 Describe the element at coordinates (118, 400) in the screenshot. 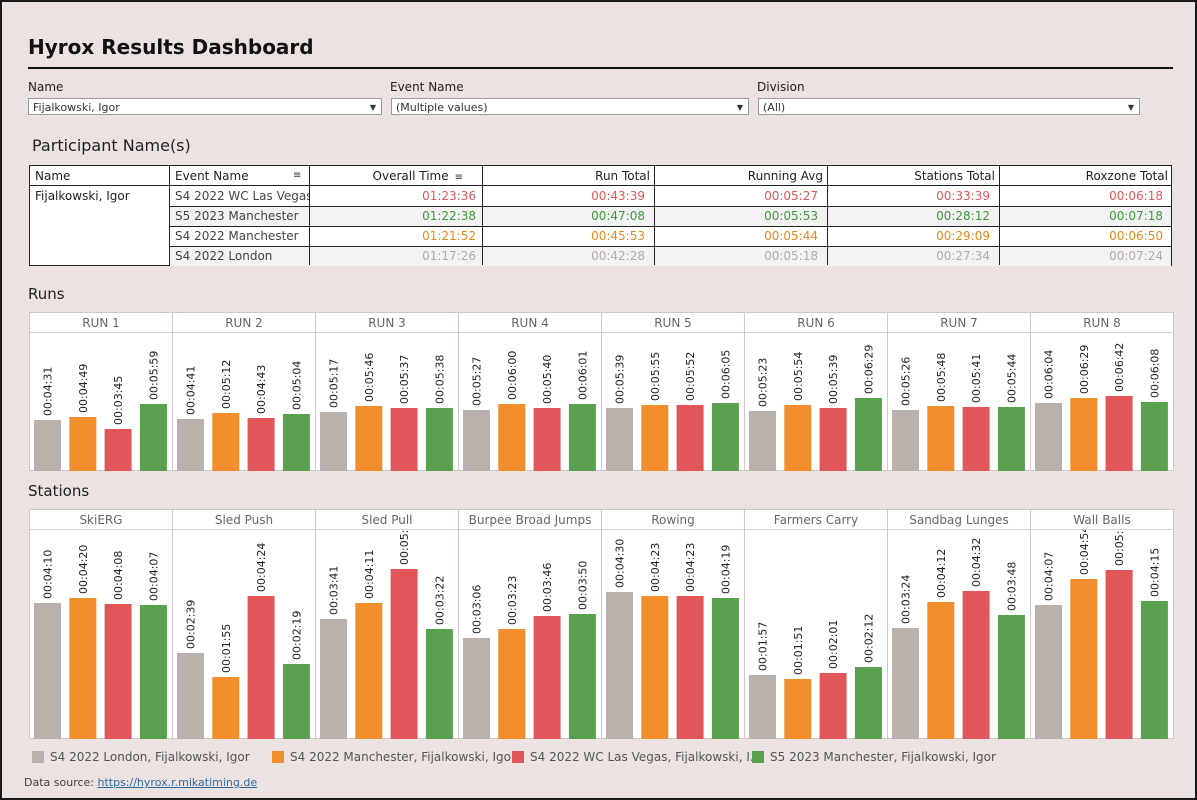

I see `data-label: 00:03:45` at that location.